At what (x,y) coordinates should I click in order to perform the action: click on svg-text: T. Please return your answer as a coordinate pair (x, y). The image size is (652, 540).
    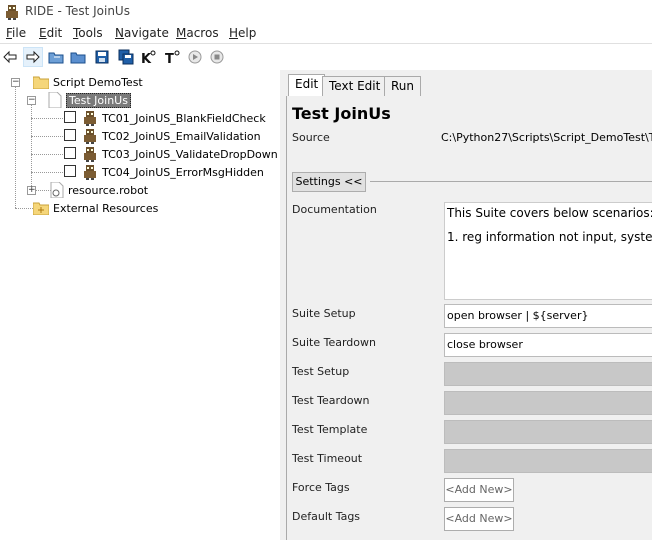
    Looking at the image, I should click on (169, 58).